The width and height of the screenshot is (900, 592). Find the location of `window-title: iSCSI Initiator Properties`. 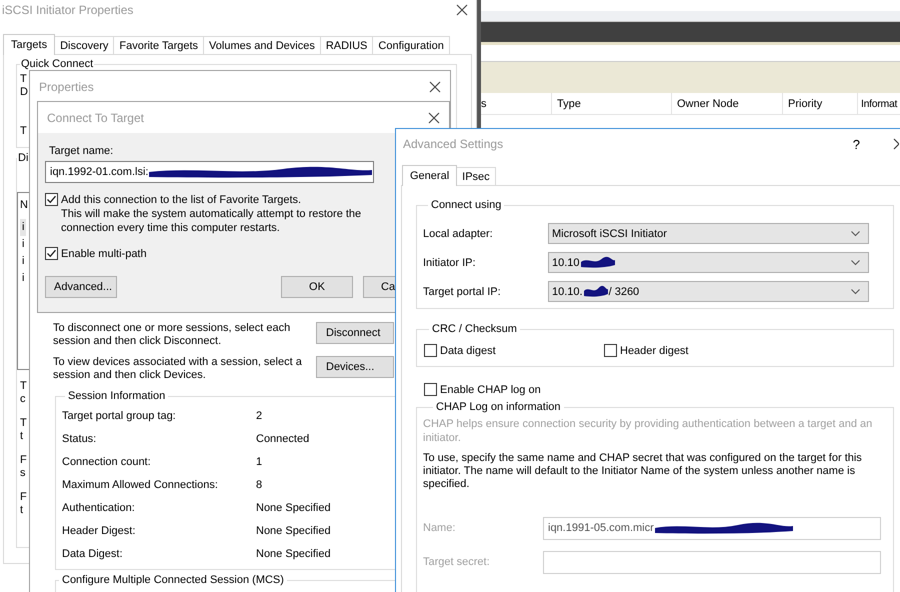

window-title: iSCSI Initiator Properties is located at coordinates (68, 10).